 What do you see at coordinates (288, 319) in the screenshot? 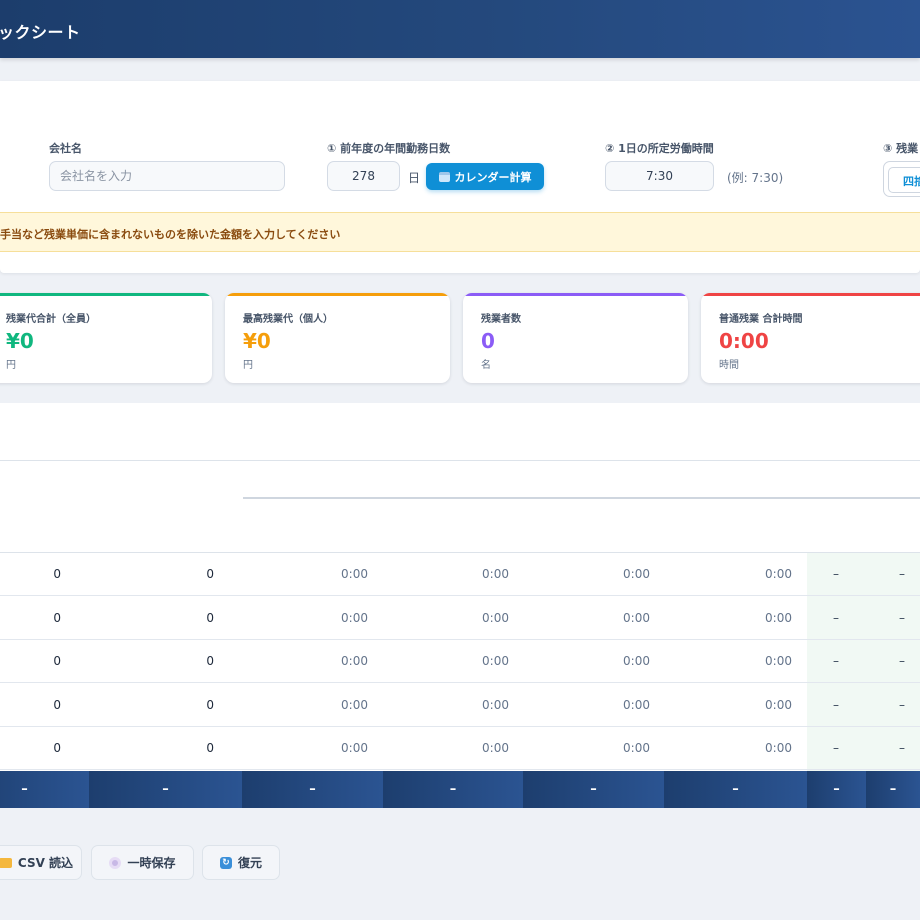
I see `stat-label: 最高残業代（個人）` at bounding box center [288, 319].